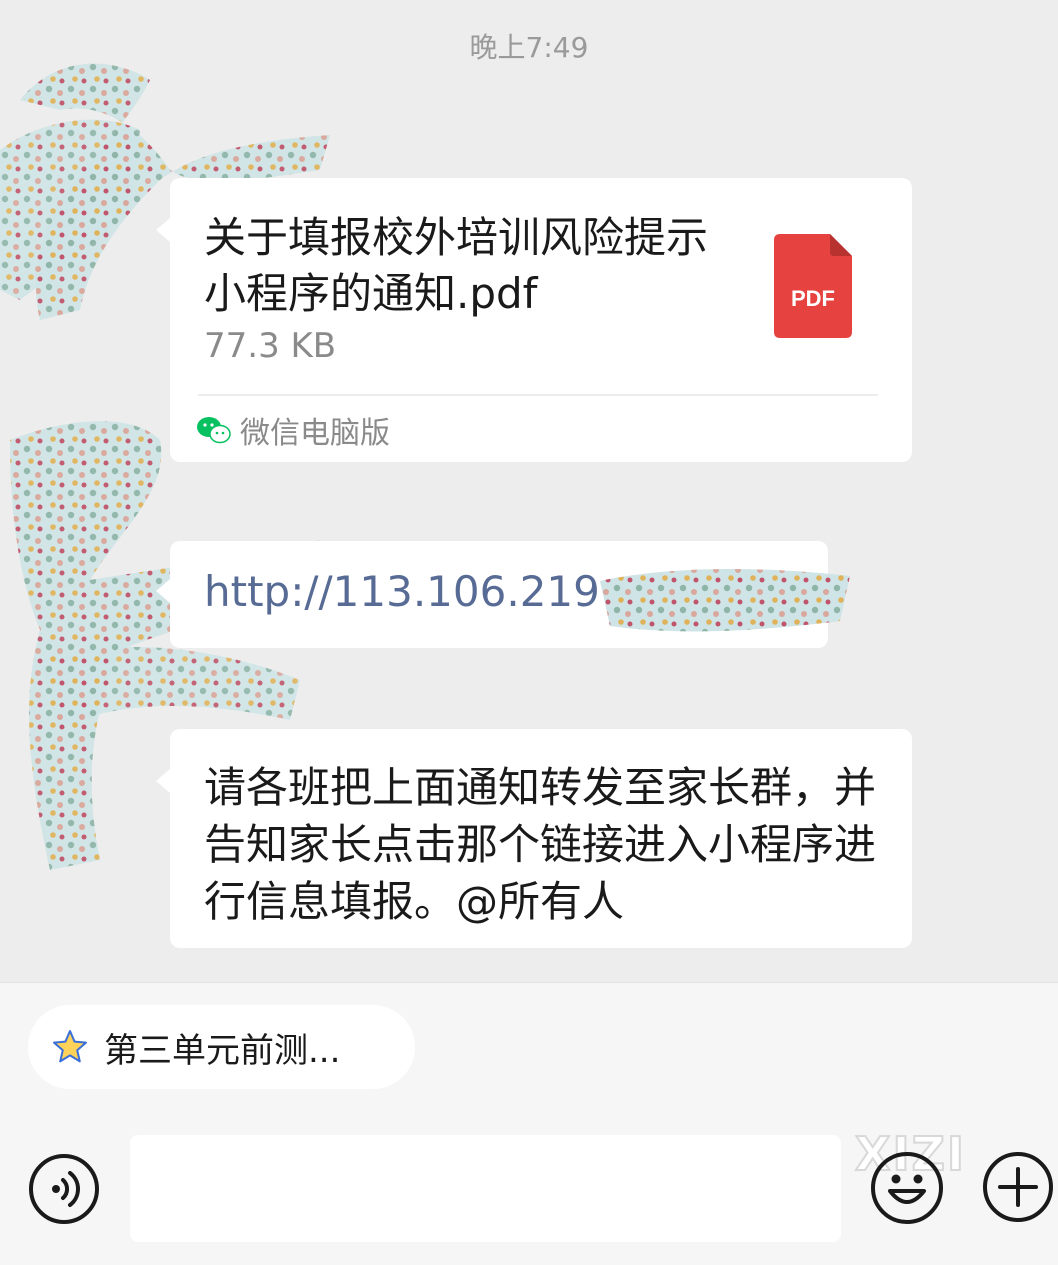 This screenshot has height=1265, width=1058. Describe the element at coordinates (813, 298) in the screenshot. I see `pdf-icon-label: PDF` at that location.